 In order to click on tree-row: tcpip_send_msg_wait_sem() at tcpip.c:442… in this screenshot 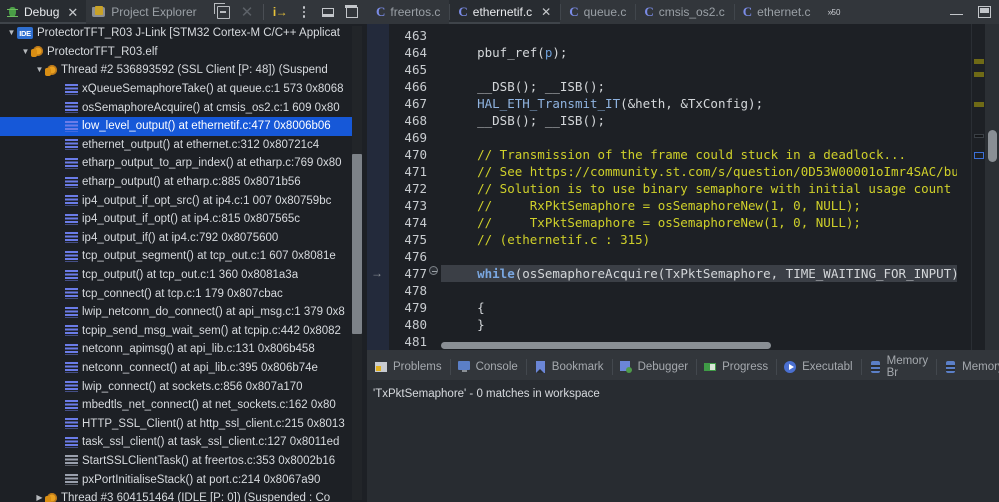, I will do `click(176, 331)`.